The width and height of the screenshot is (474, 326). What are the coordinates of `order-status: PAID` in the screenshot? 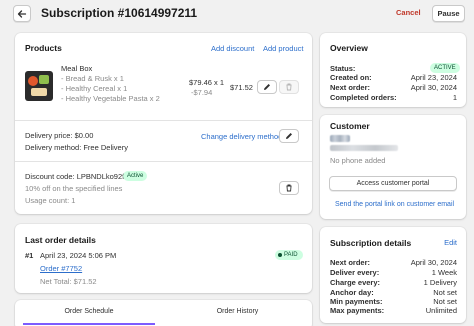 It's located at (291, 255).